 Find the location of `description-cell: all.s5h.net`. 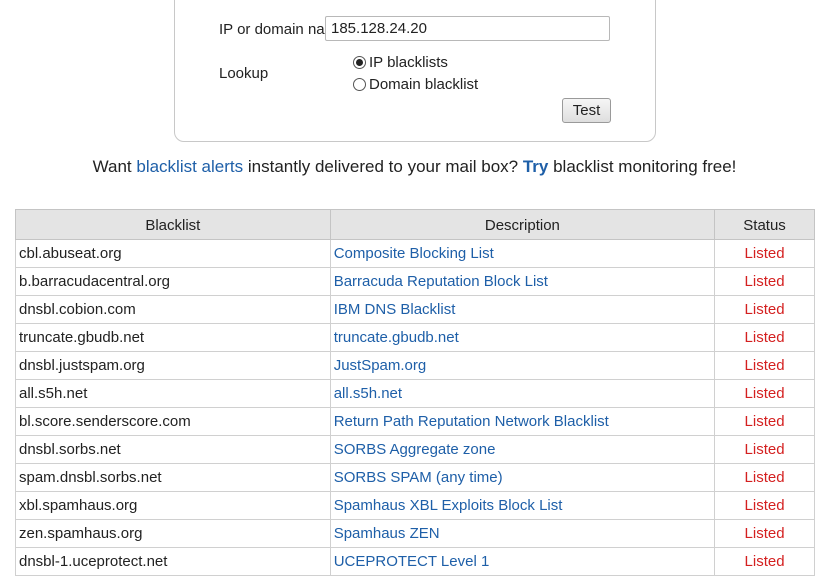

description-cell: all.s5h.net is located at coordinates (522, 393).